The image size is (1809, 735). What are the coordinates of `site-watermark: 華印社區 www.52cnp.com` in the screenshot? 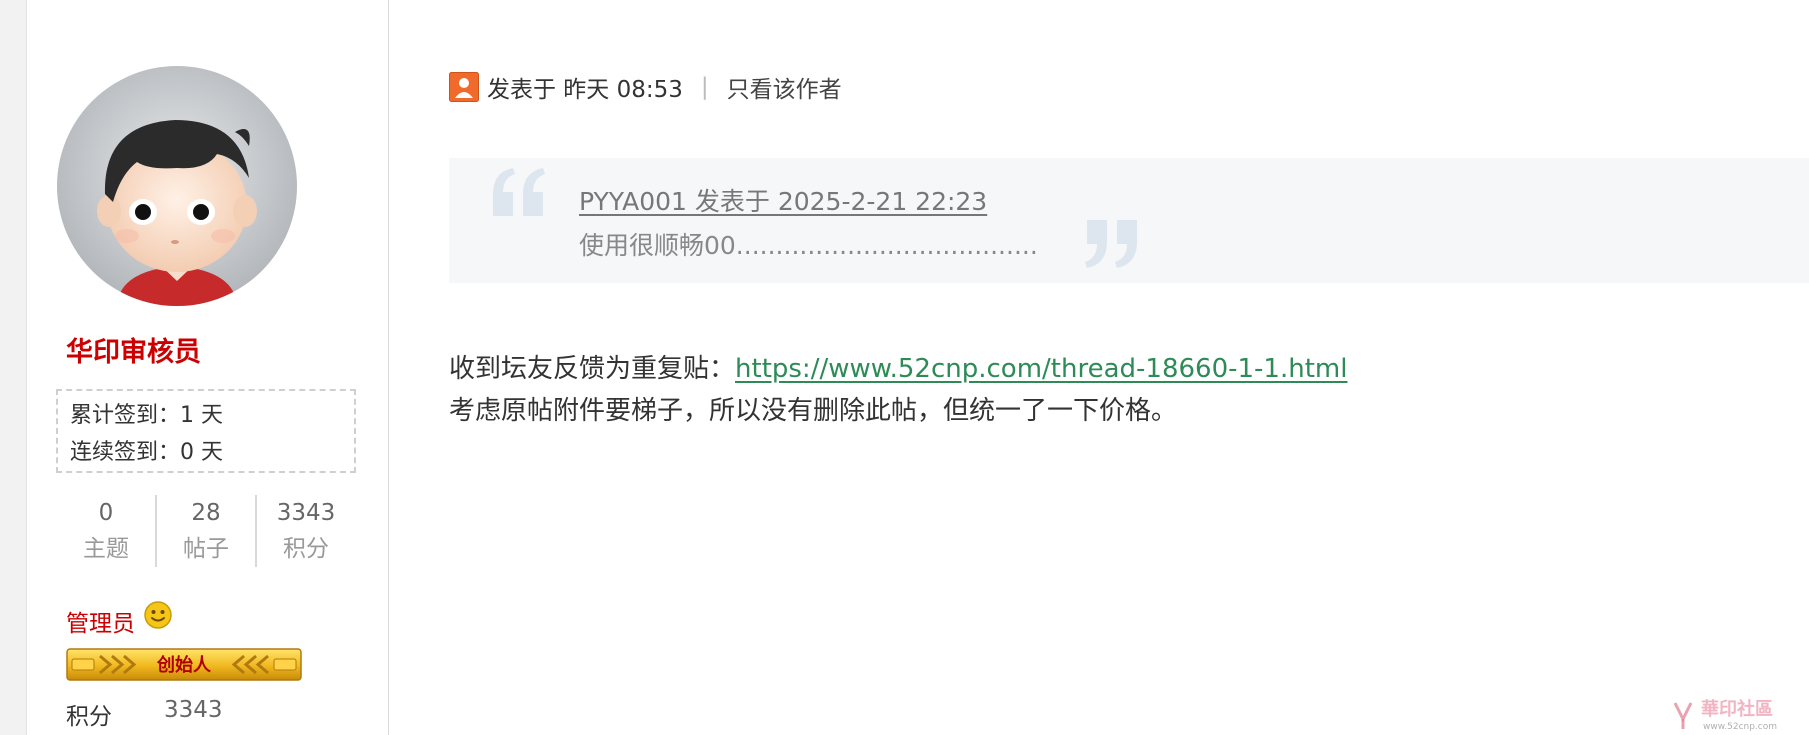 It's located at (1725, 715).